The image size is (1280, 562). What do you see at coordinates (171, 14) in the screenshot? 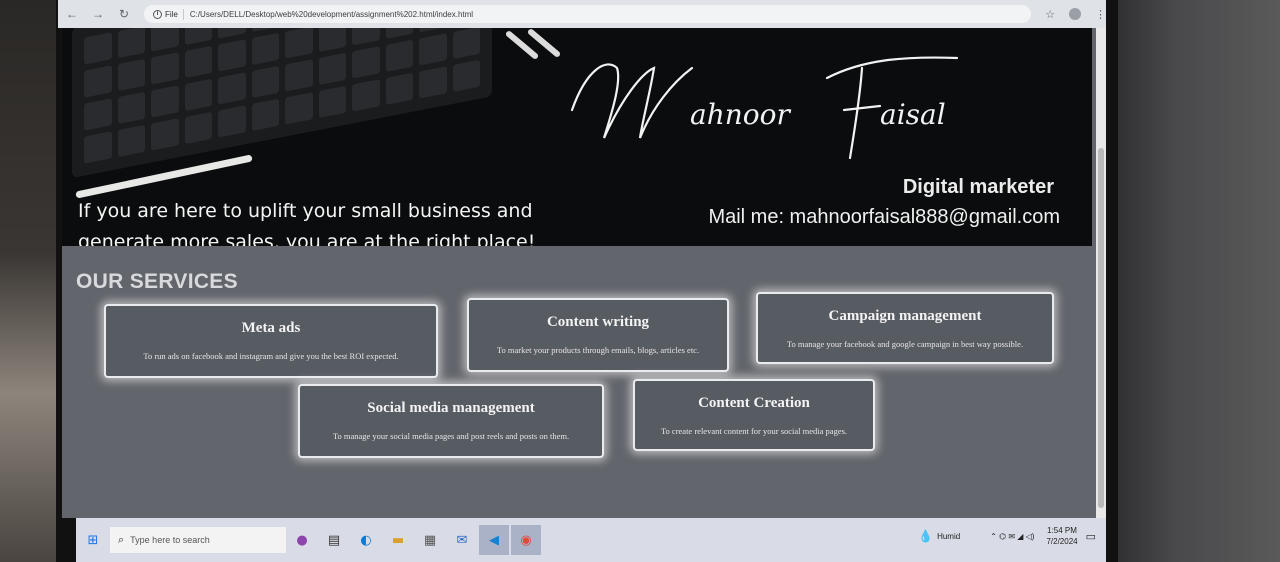
I see `file-label: File` at bounding box center [171, 14].